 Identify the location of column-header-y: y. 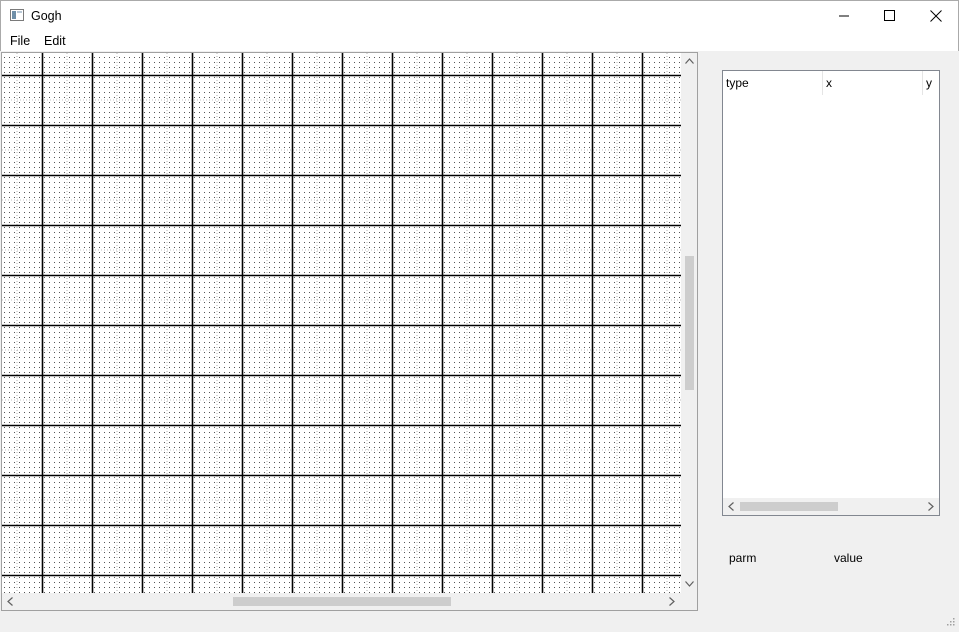
(931, 83).